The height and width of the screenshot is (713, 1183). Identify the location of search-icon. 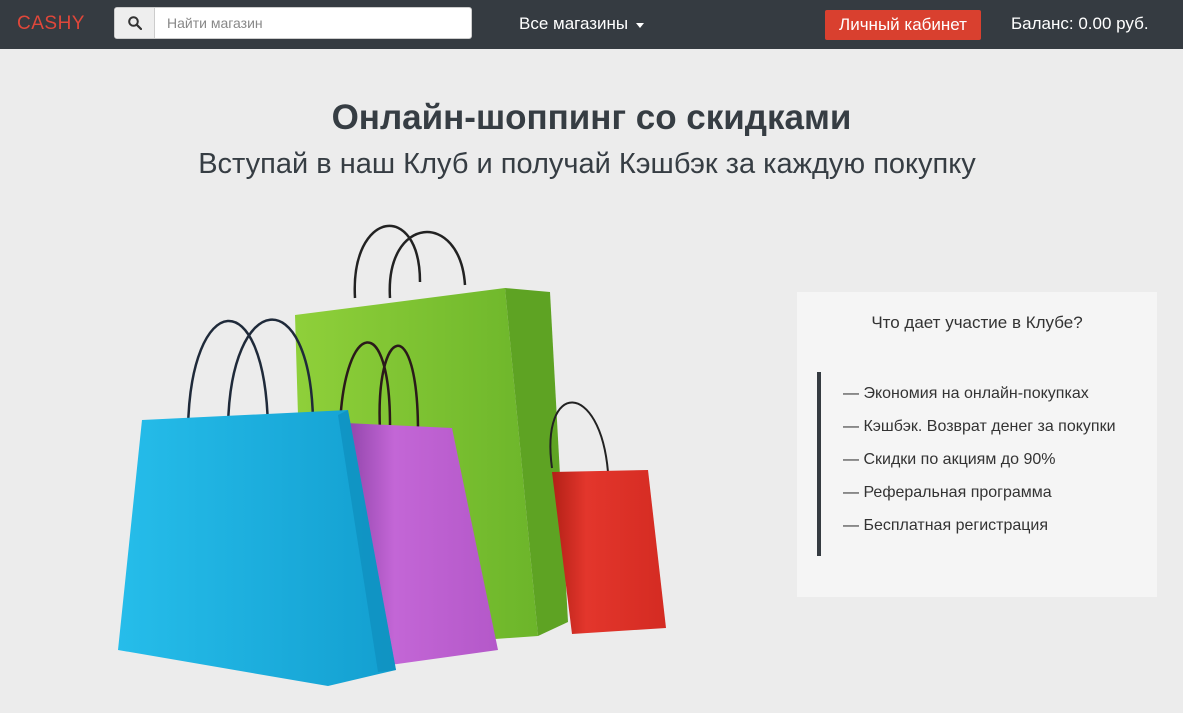
(134, 23).